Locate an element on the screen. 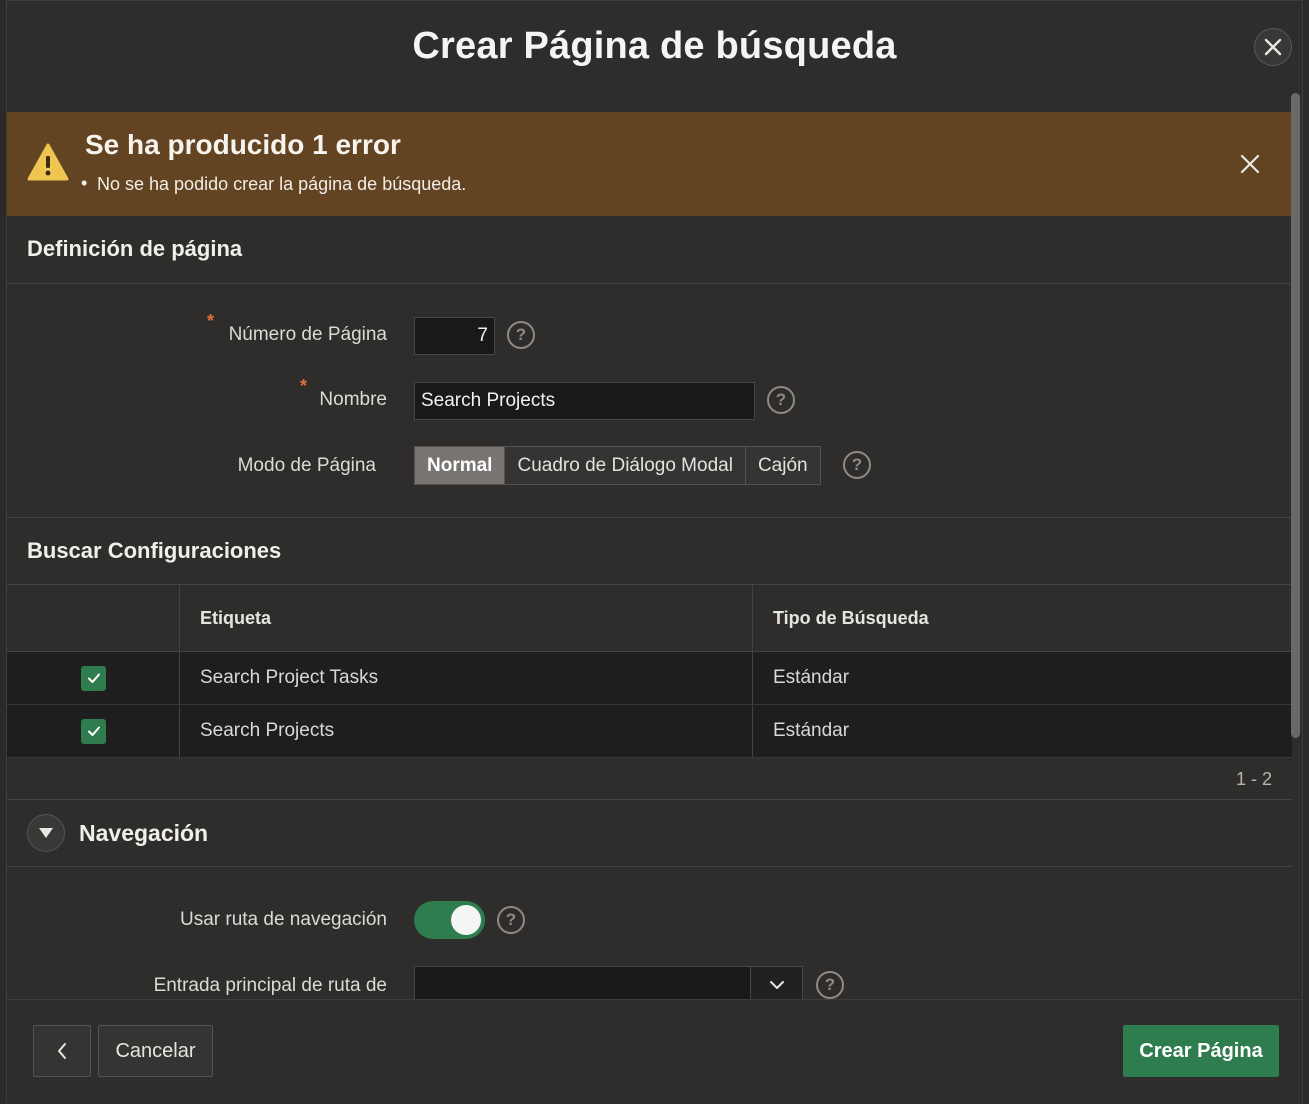  chevron-down-icon is located at coordinates (776, 985).